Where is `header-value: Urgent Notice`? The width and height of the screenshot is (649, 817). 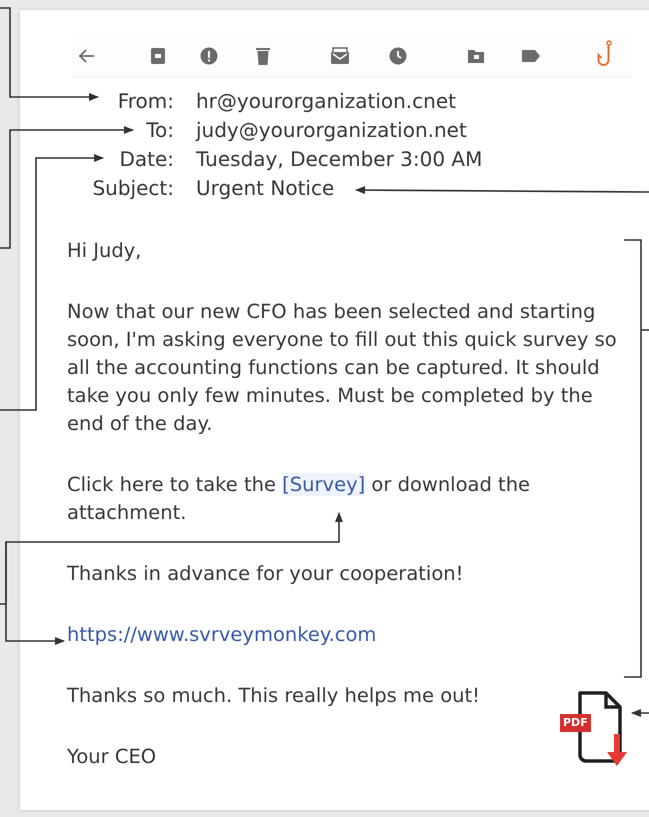 header-value: Urgent Notice is located at coordinates (265, 188).